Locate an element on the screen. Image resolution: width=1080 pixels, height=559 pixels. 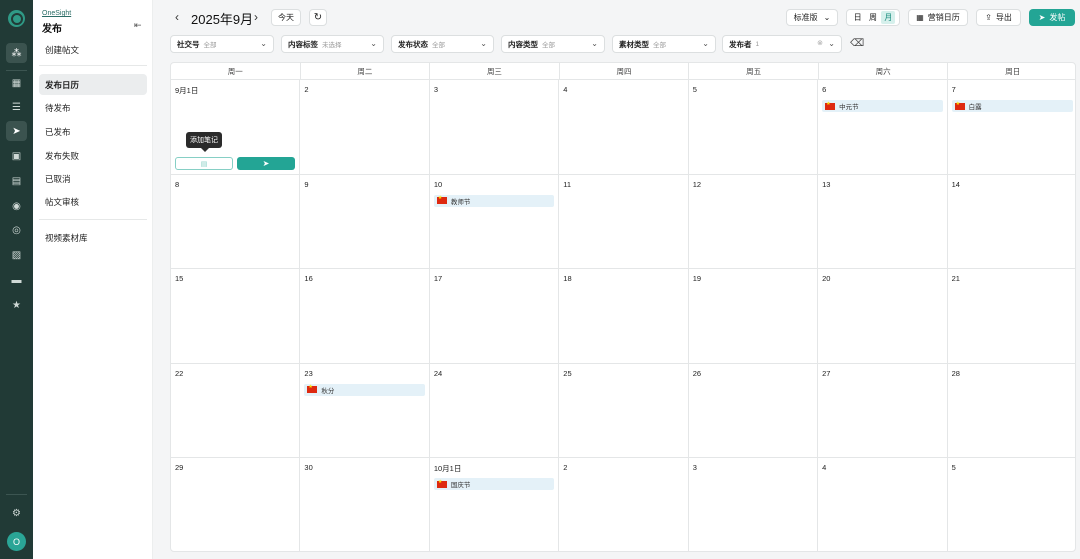
next-month-icon: › is located at coordinates (256, 17).